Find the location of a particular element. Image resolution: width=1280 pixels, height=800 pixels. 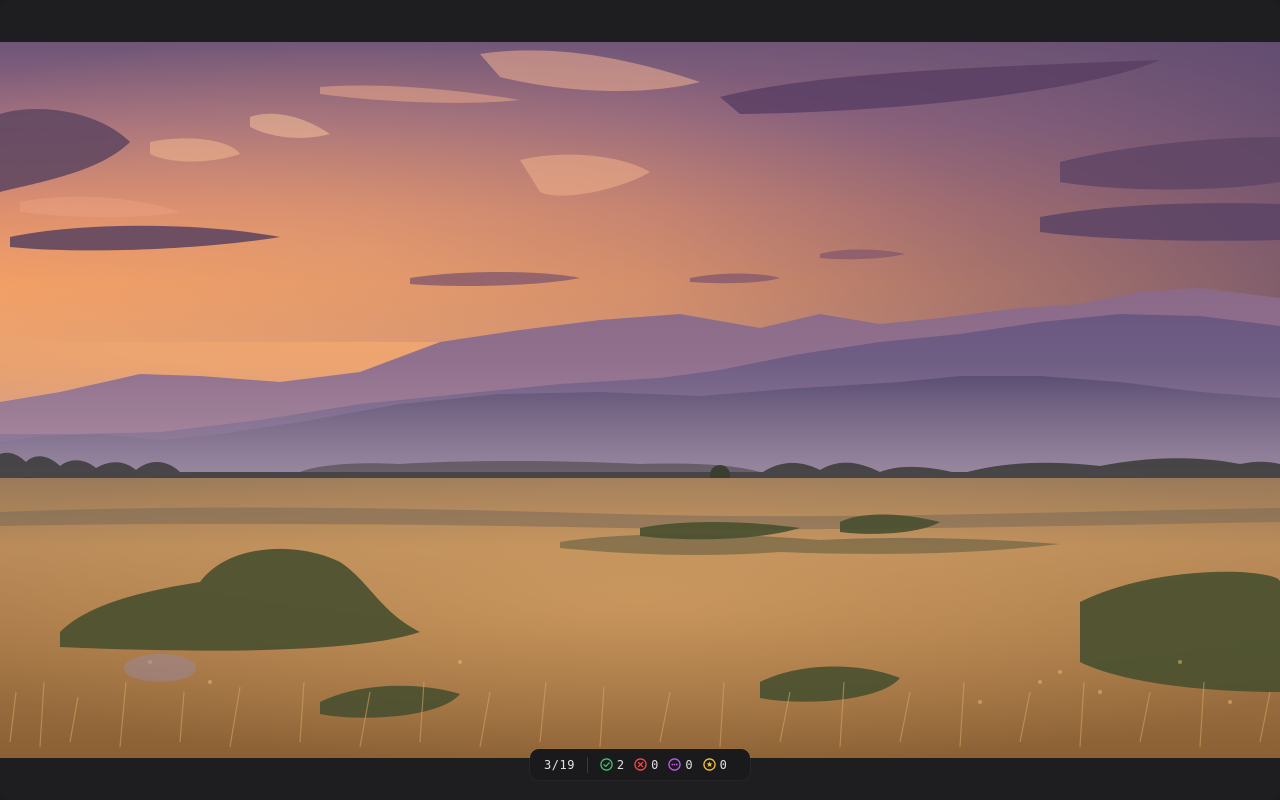

skipped-count: 0 is located at coordinates (689, 764).